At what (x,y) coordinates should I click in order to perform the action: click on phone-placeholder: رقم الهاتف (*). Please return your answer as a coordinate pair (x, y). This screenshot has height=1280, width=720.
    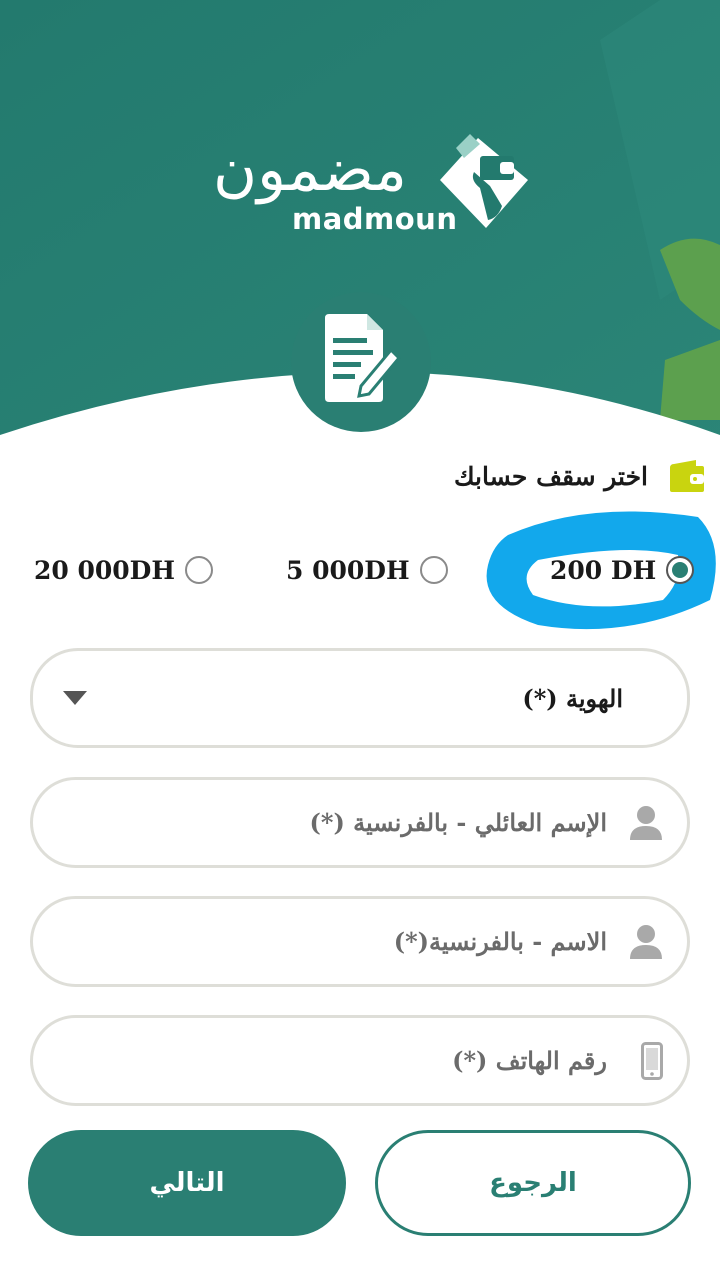
    Looking at the image, I should click on (529, 1060).